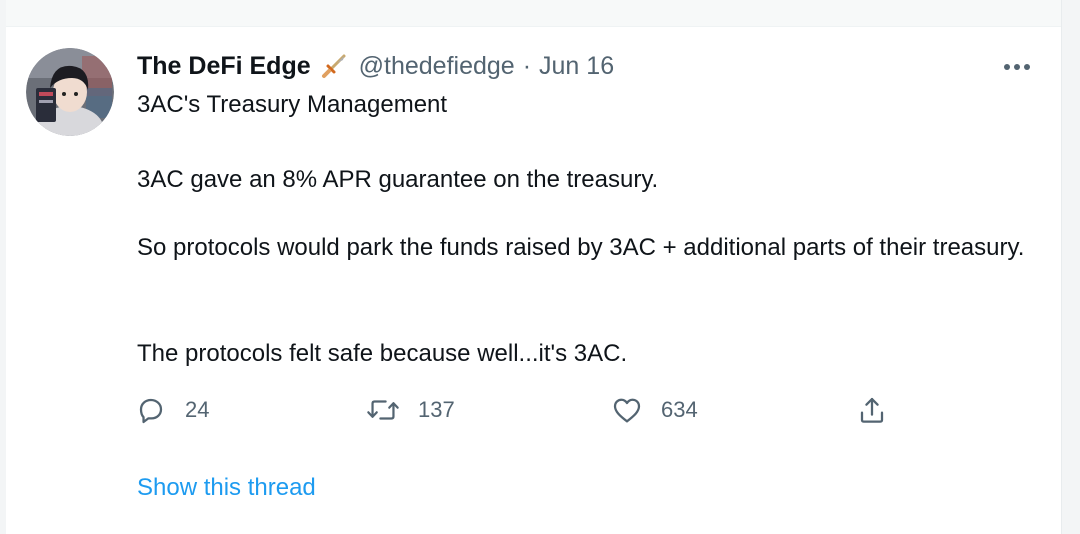 This screenshot has width=1080, height=534. I want to click on show-thread-link: Show this thread, so click(226, 488).